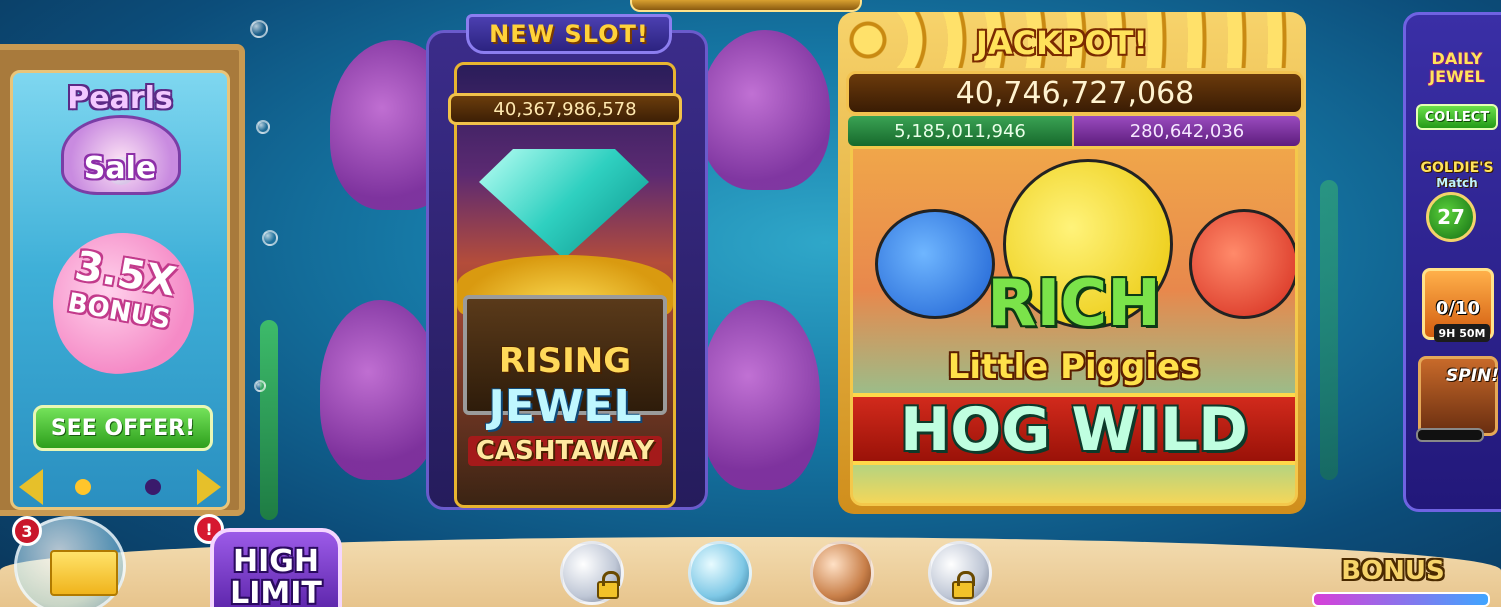  I want to click on new-slot-banner: NEW SLOT!, so click(569, 34).